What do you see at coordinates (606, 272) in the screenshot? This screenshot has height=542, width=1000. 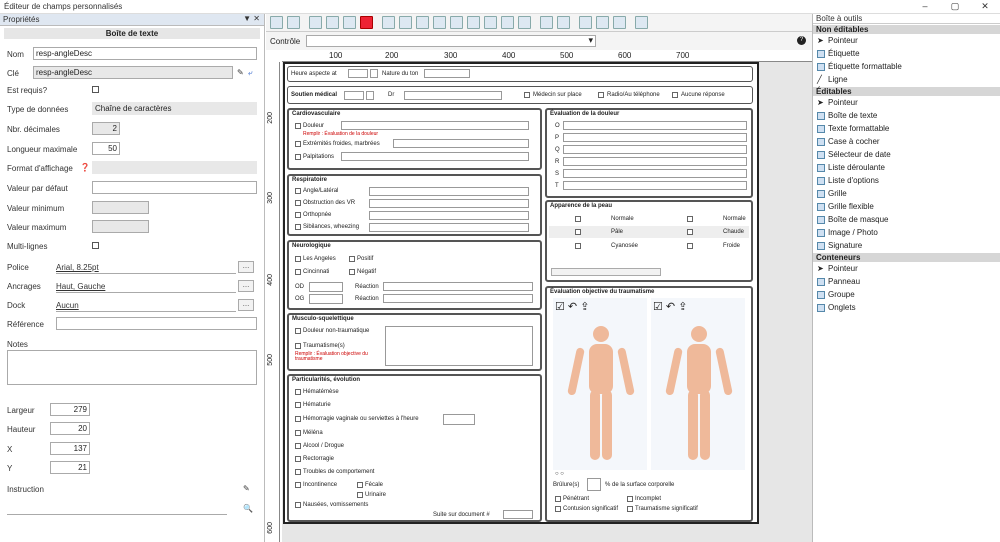 I see `scrollbar` at bounding box center [606, 272].